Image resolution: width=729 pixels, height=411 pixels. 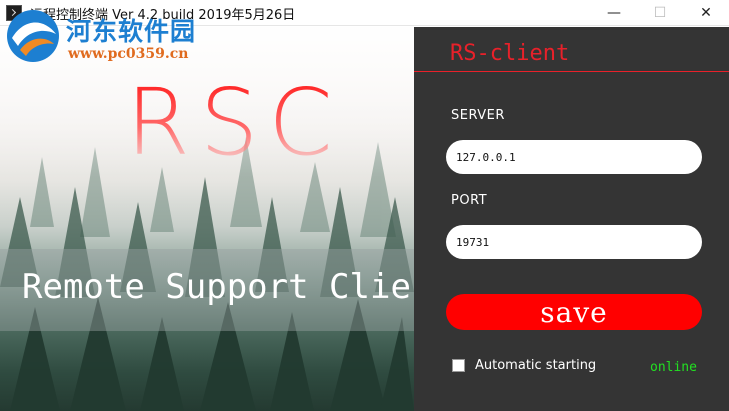 What do you see at coordinates (660, 13) in the screenshot?
I see `maximize-button: ☐` at bounding box center [660, 13].